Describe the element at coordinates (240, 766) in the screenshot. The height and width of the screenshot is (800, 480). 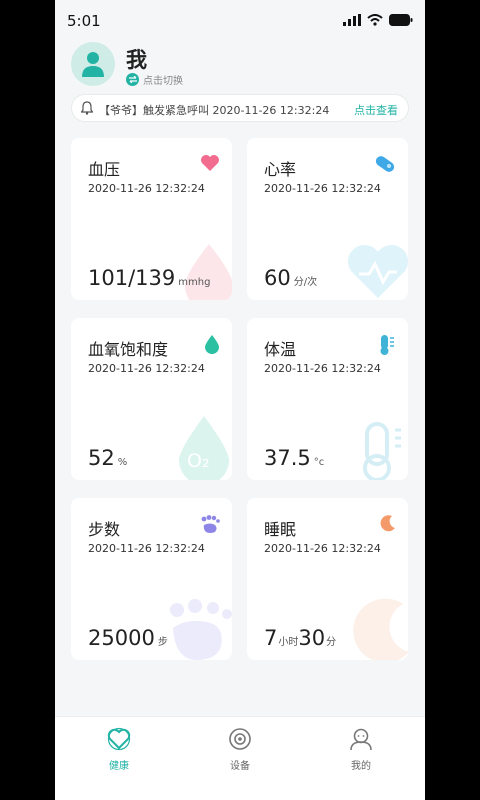
I see `tab-label: 设备` at that location.